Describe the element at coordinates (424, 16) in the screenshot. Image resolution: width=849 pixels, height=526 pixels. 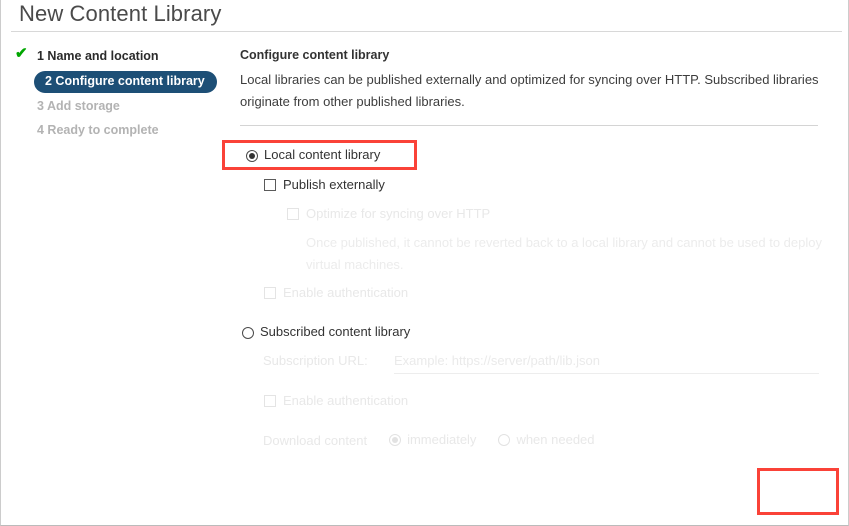
I see `wizard-header: New Content Library` at that location.